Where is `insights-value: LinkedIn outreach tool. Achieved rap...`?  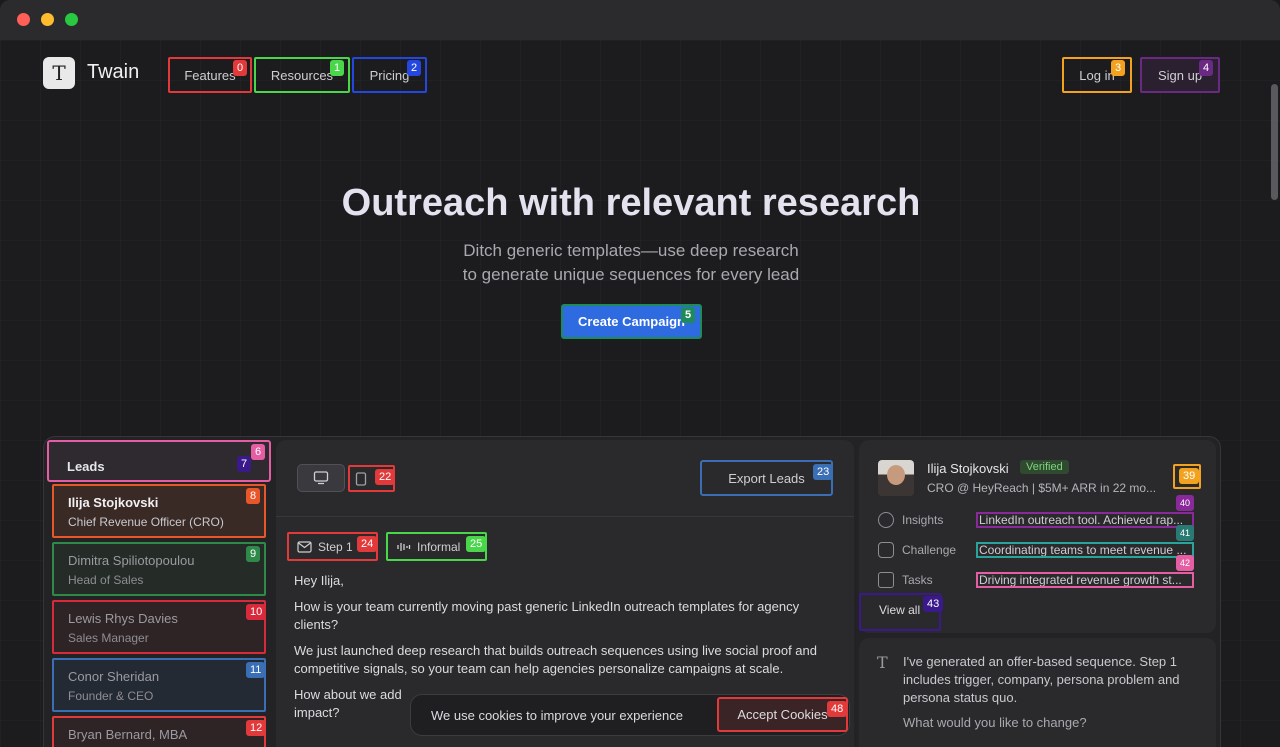 insights-value: LinkedIn outreach tool. Achieved rap... is located at coordinates (1085, 520).